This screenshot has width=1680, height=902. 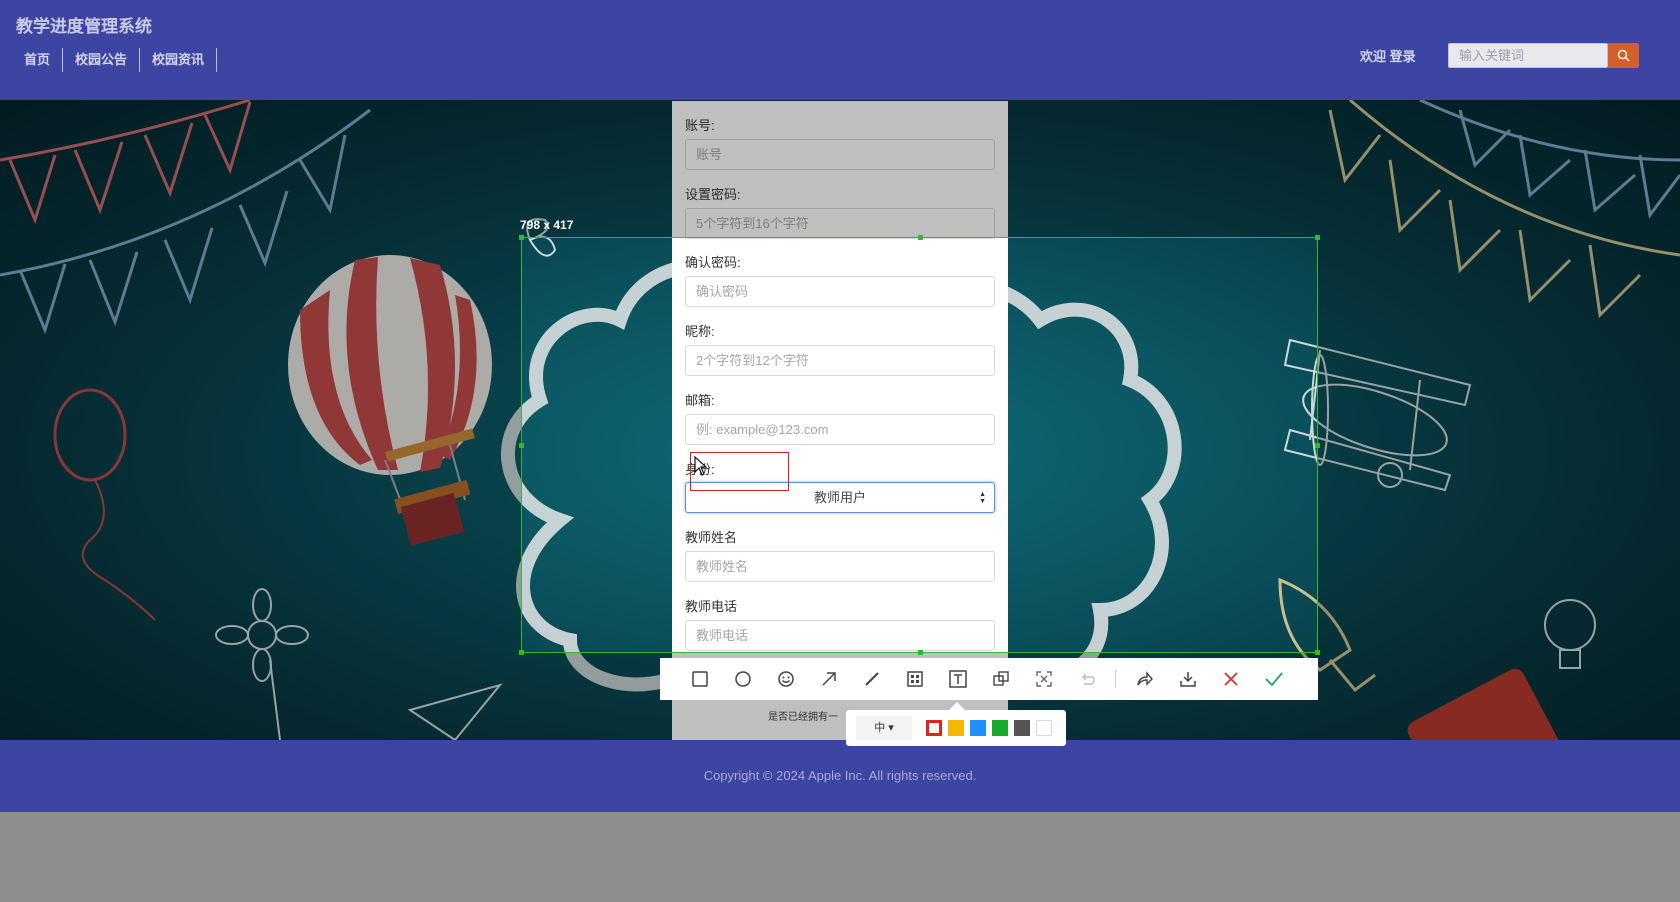 I want to click on font-size-select: 中 ▾, so click(x=884, y=728).